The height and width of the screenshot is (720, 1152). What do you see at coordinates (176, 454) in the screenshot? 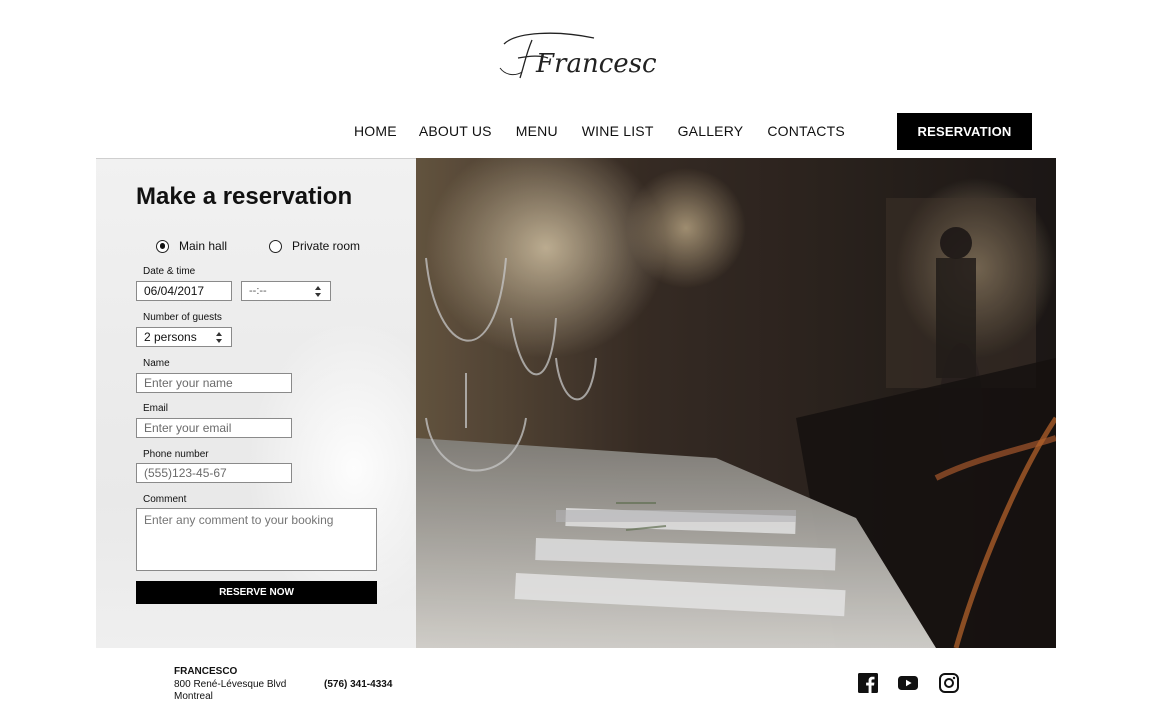
I see `phone-label: Phone number` at bounding box center [176, 454].